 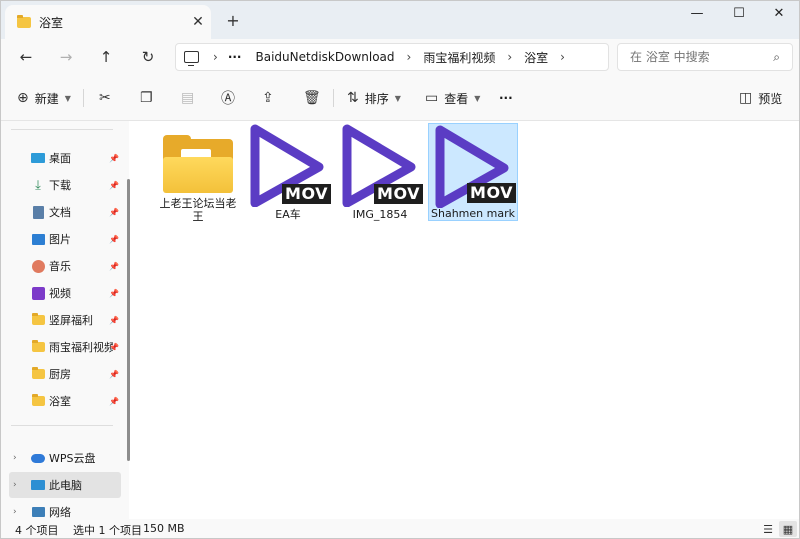 I want to click on view-button: ▭ 查看 ▼, so click(x=452, y=98).